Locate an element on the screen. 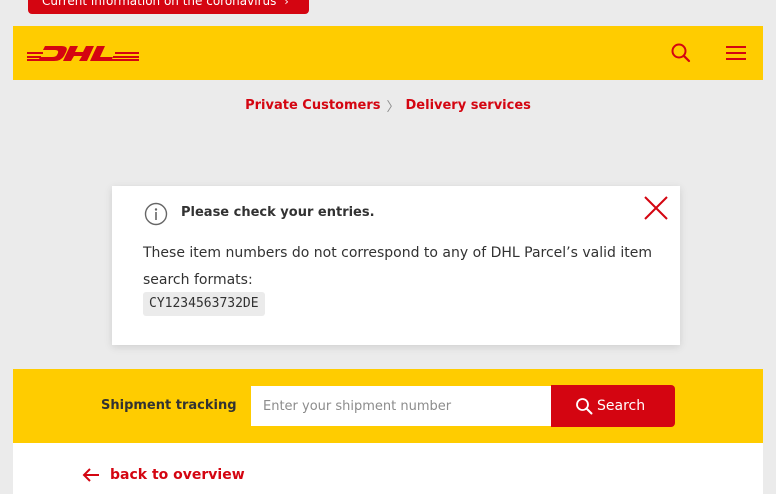 This screenshot has width=776, height=494. tracking-search-button: Search is located at coordinates (613, 406).